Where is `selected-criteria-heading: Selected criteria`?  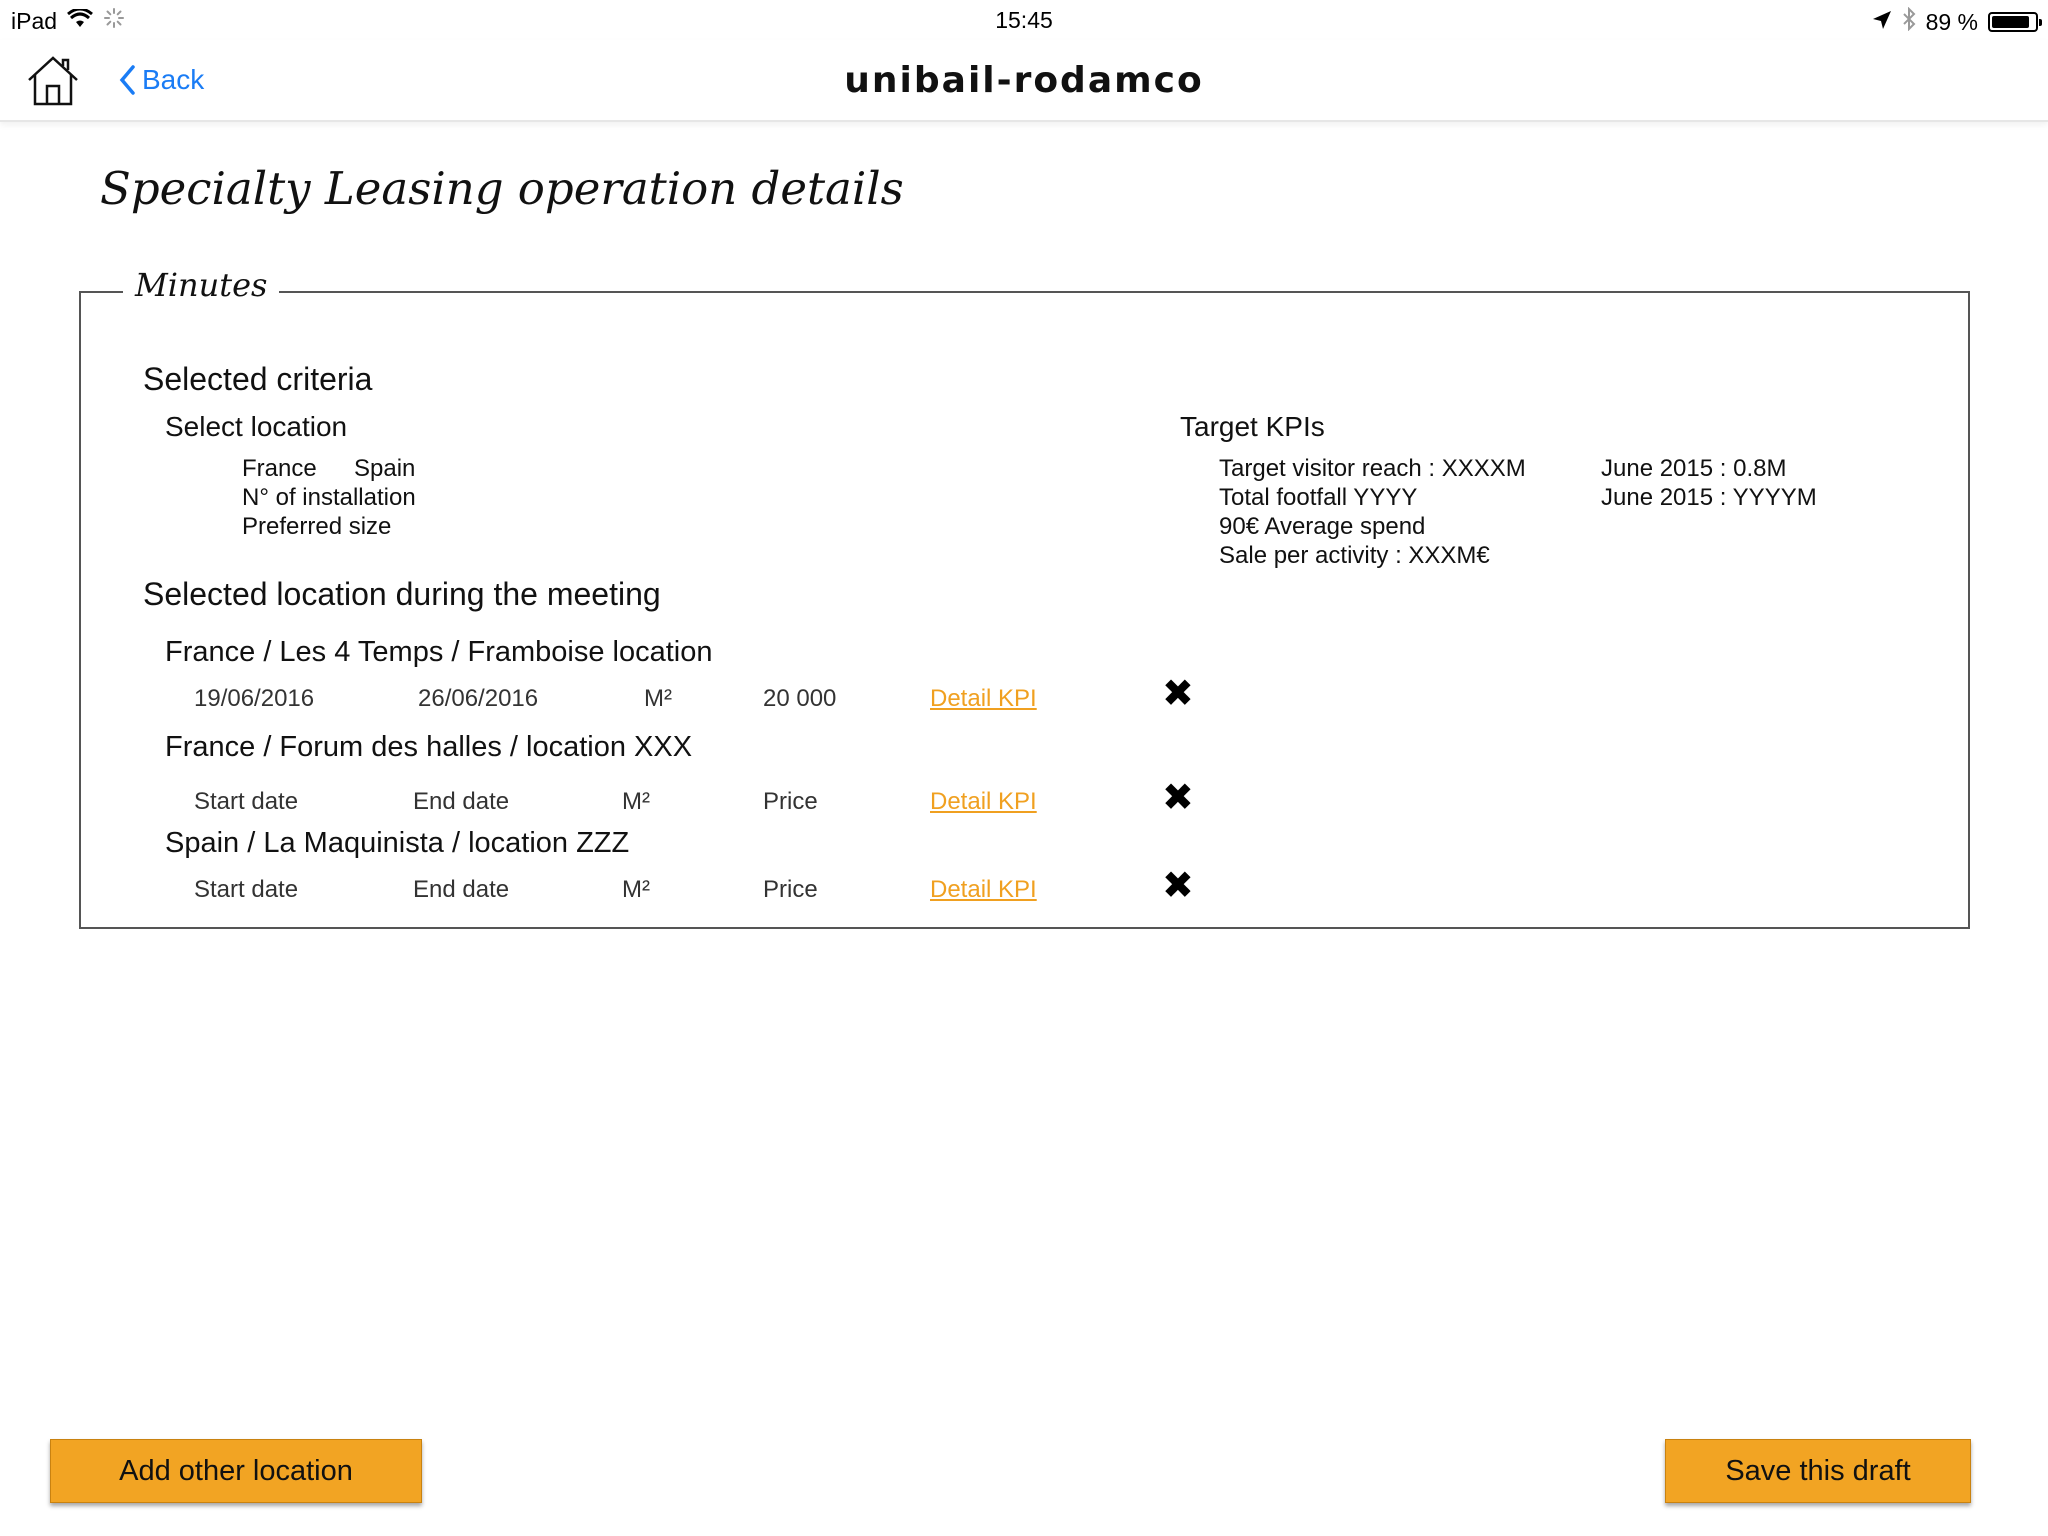 selected-criteria-heading: Selected criteria is located at coordinates (258, 379).